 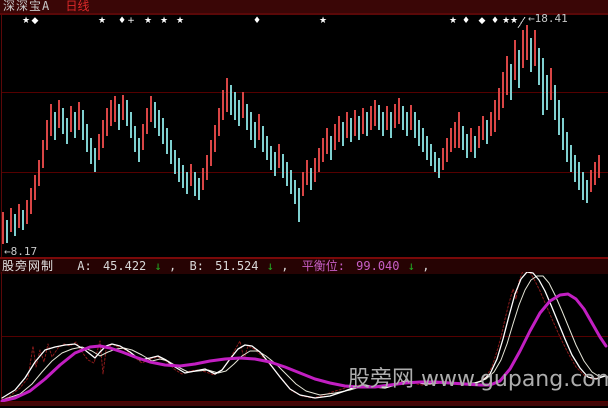 What do you see at coordinates (196, 266) in the screenshot?
I see `indicator-b-label: B:` at bounding box center [196, 266].